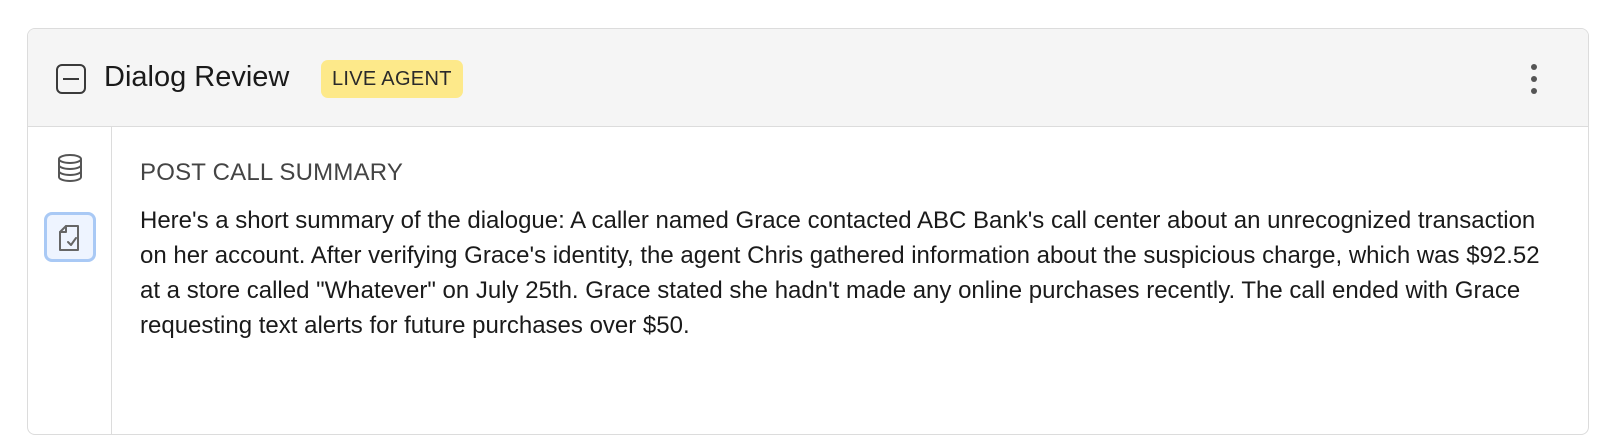 This screenshot has width=1616, height=446. Describe the element at coordinates (1534, 79) in the screenshot. I see `more-options-icon` at that location.